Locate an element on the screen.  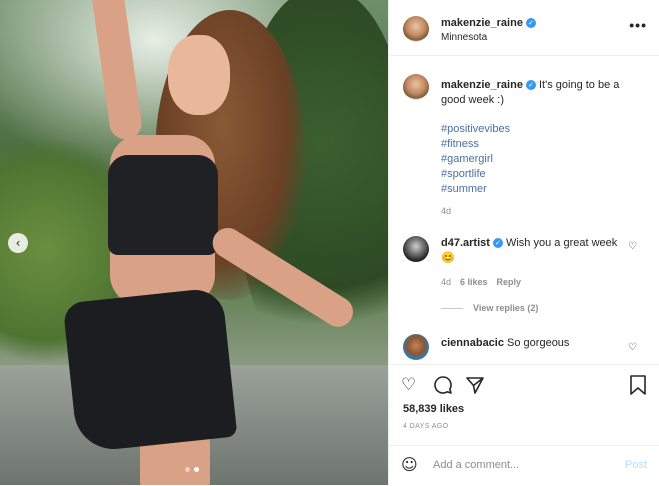
comment-text-block: ciennabacic So gorgeous is located at coordinates (531, 343).